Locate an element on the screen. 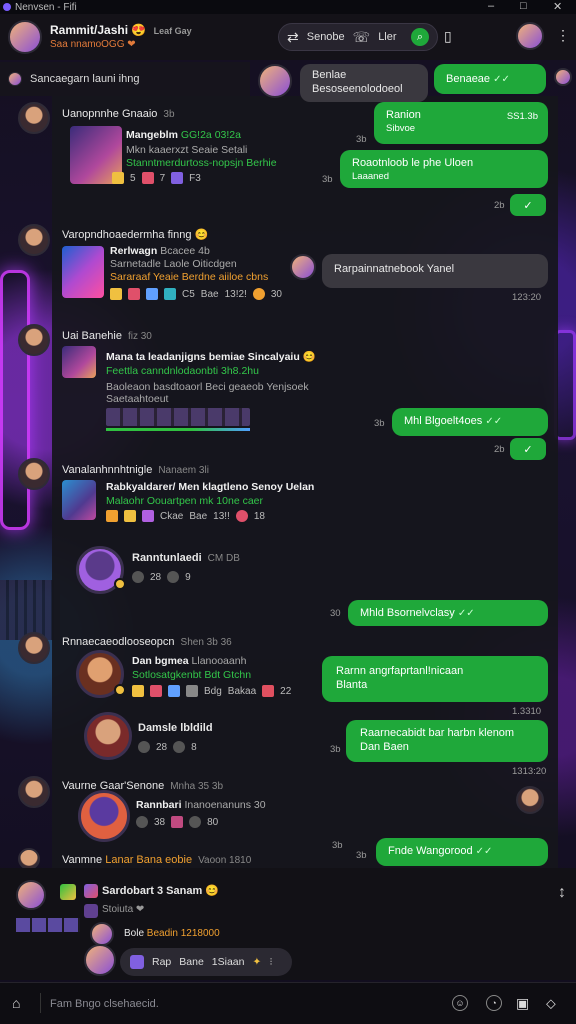 This screenshot has width=576, height=1024. message-bubble: Rarpainnatnebook Yanel is located at coordinates (435, 271).